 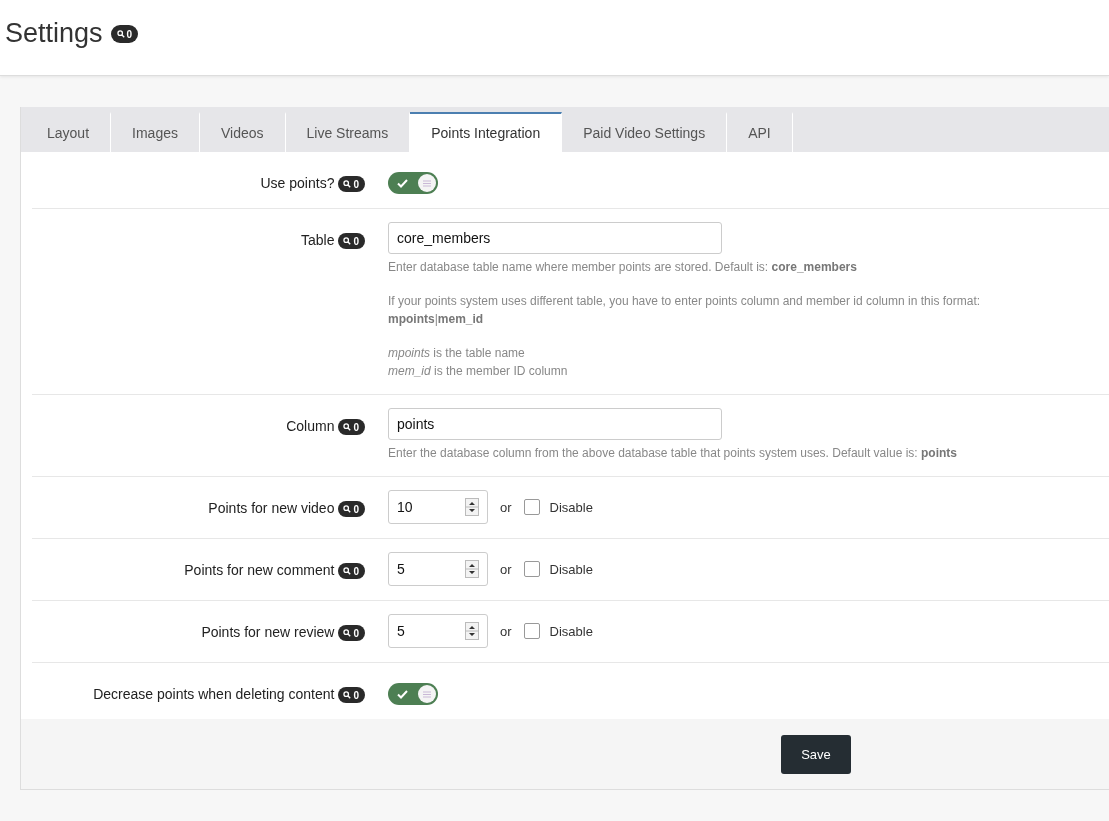 What do you see at coordinates (259, 570) in the screenshot?
I see `field-label: Points for new comment` at bounding box center [259, 570].